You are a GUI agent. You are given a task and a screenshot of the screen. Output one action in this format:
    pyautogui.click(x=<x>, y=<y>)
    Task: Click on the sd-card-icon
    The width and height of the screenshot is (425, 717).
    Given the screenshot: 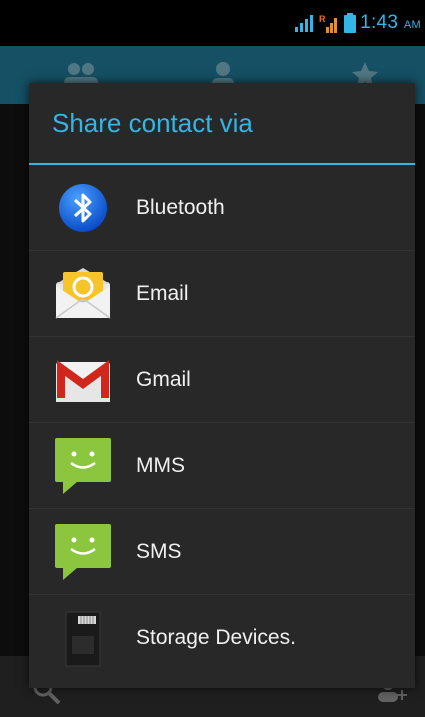 What is the action you would take?
    pyautogui.click(x=83, y=638)
    